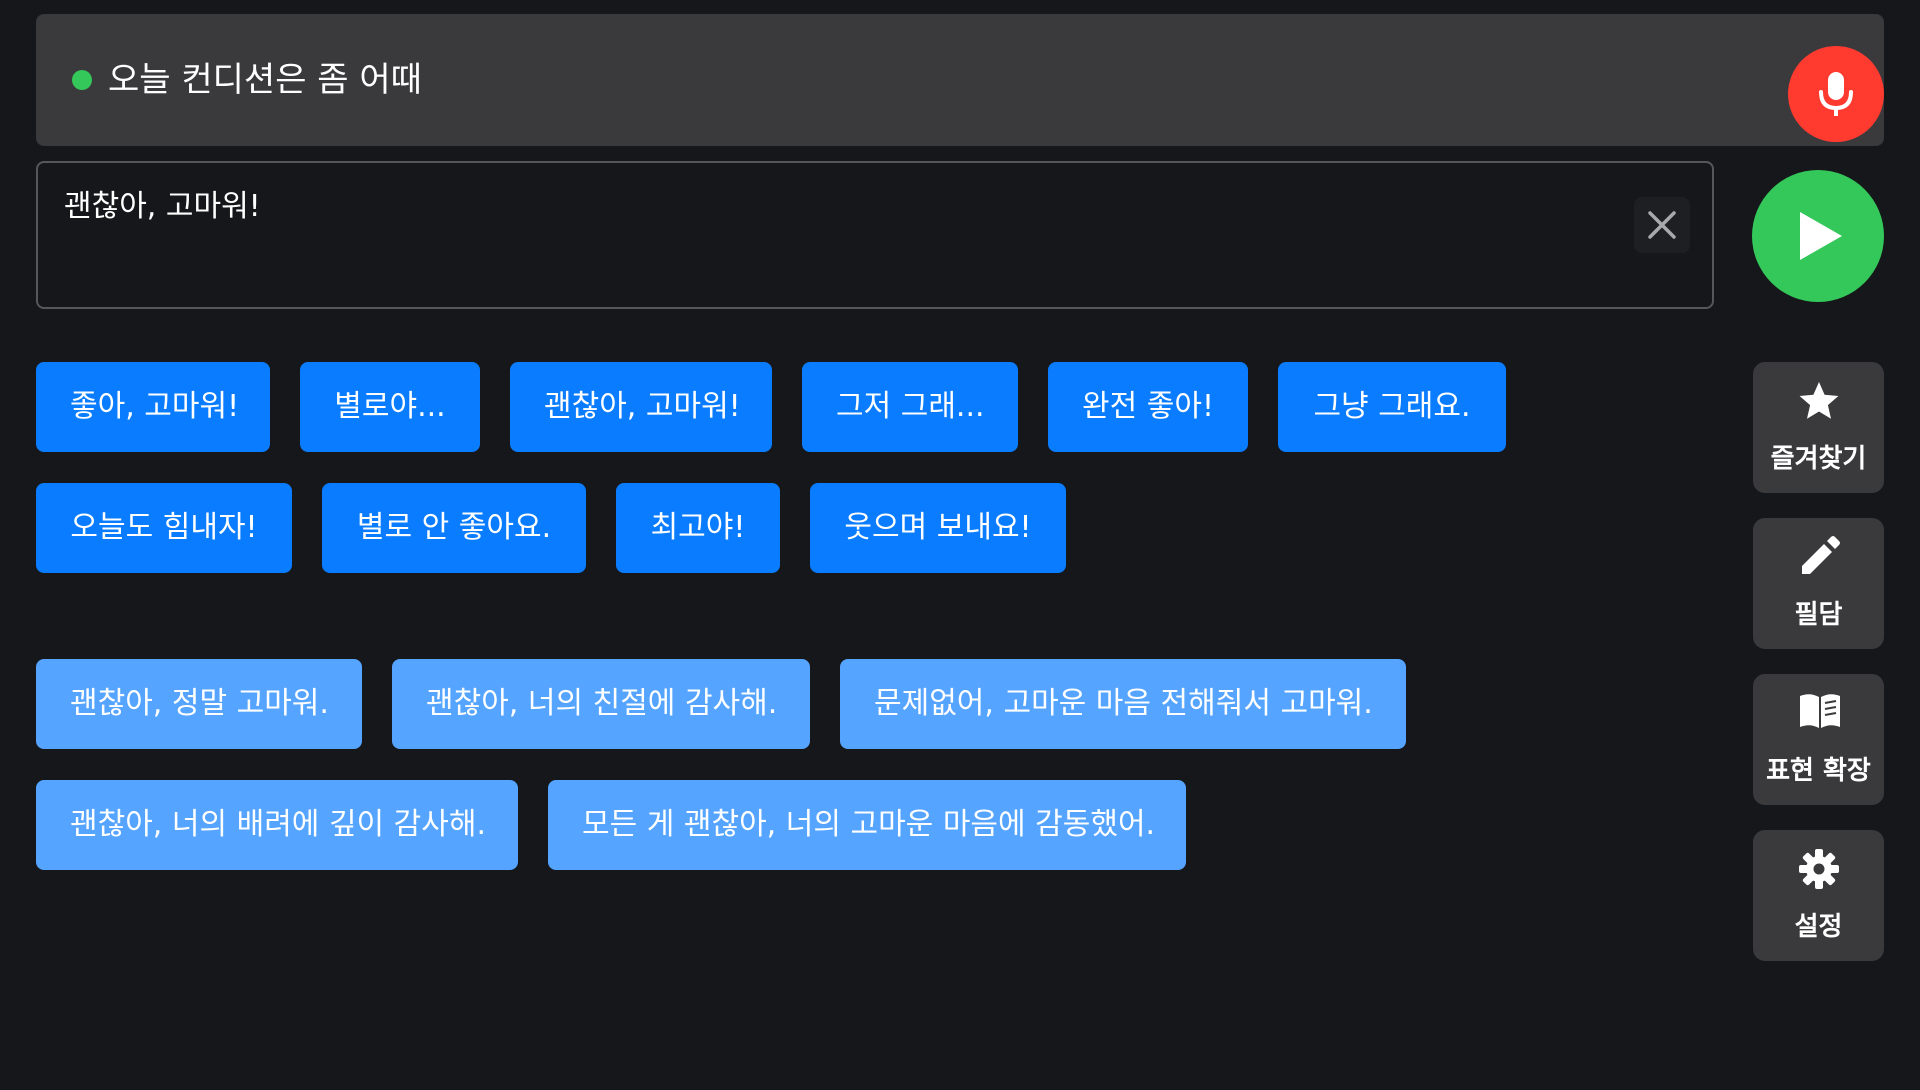 This screenshot has width=1920, height=1090. What do you see at coordinates (1818, 459) in the screenshot?
I see `favorites-label: 즐겨찾기` at bounding box center [1818, 459].